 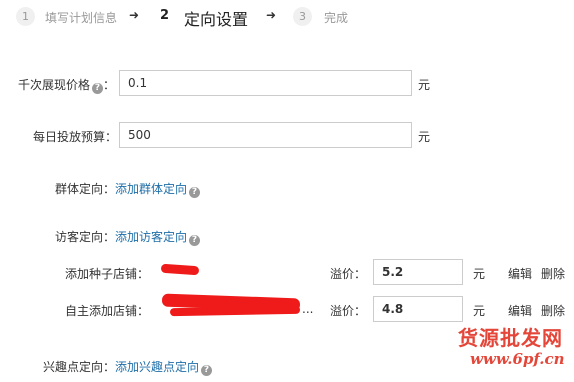 I want to click on step-1-label: 填写计划信息, so click(x=81, y=18).